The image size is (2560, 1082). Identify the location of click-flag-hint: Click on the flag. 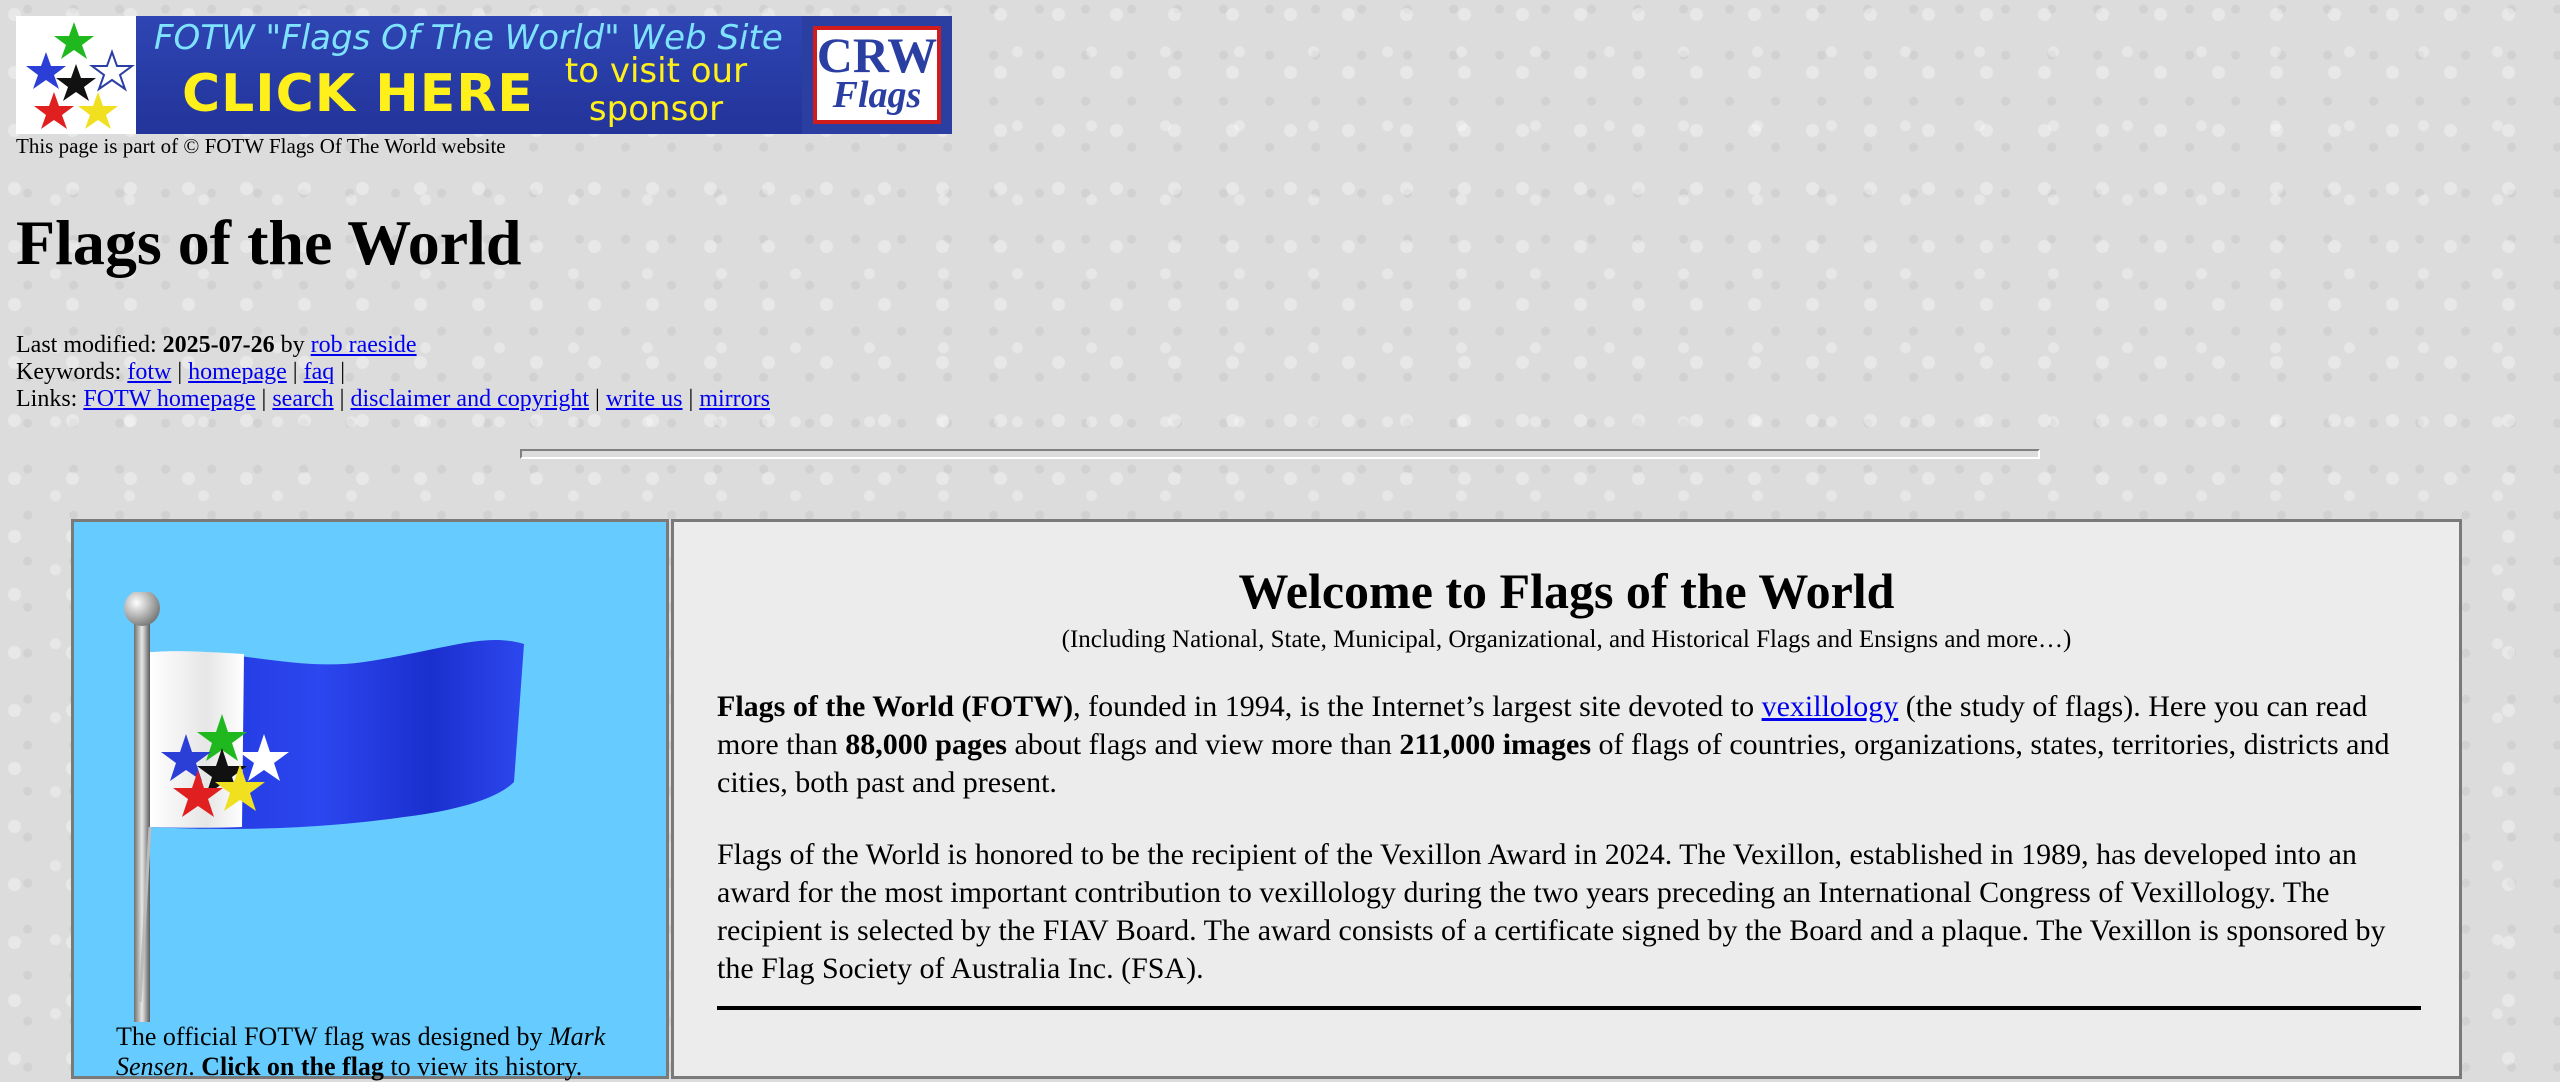
(292, 1066).